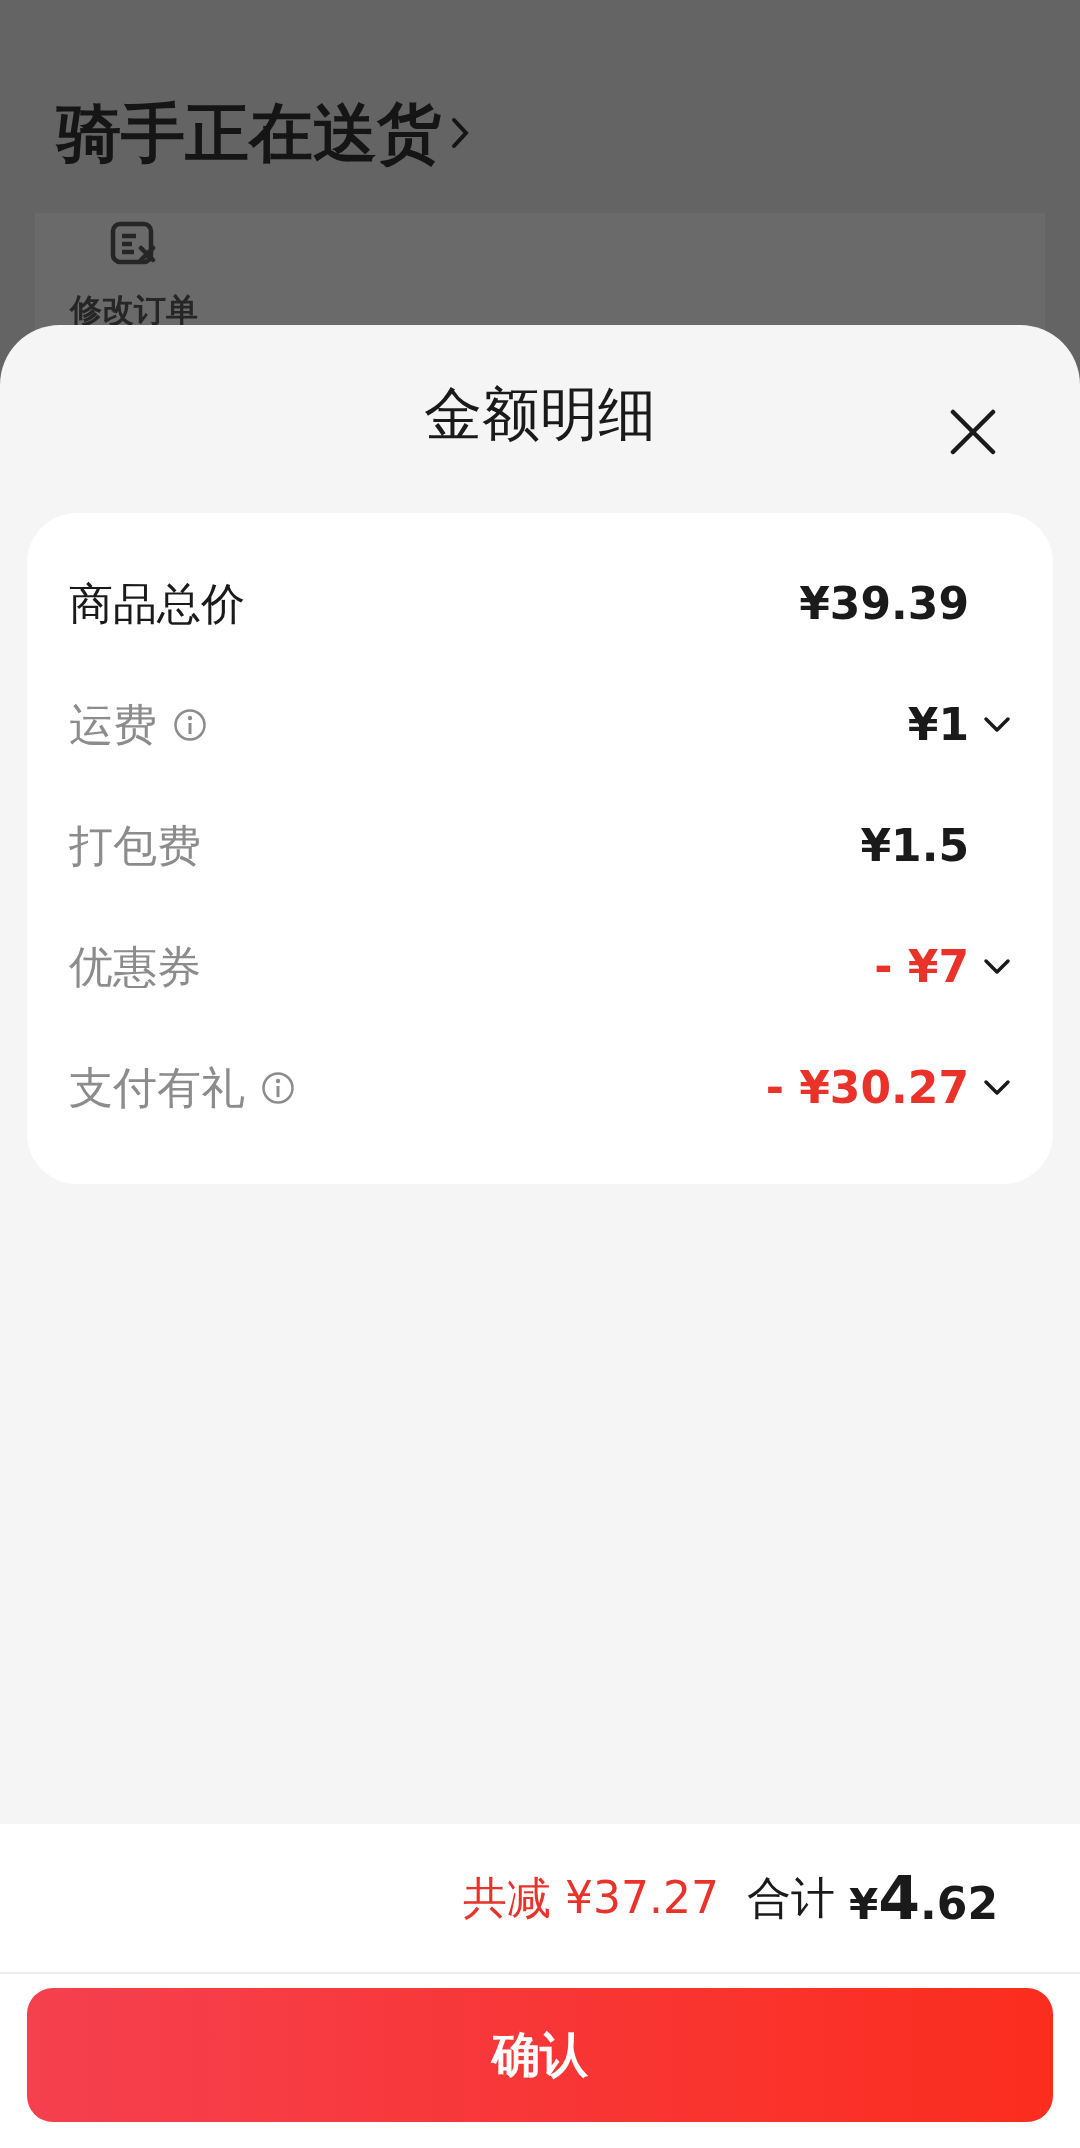 The height and width of the screenshot is (2148, 1080). I want to click on chevron-right-icon, so click(460, 133).